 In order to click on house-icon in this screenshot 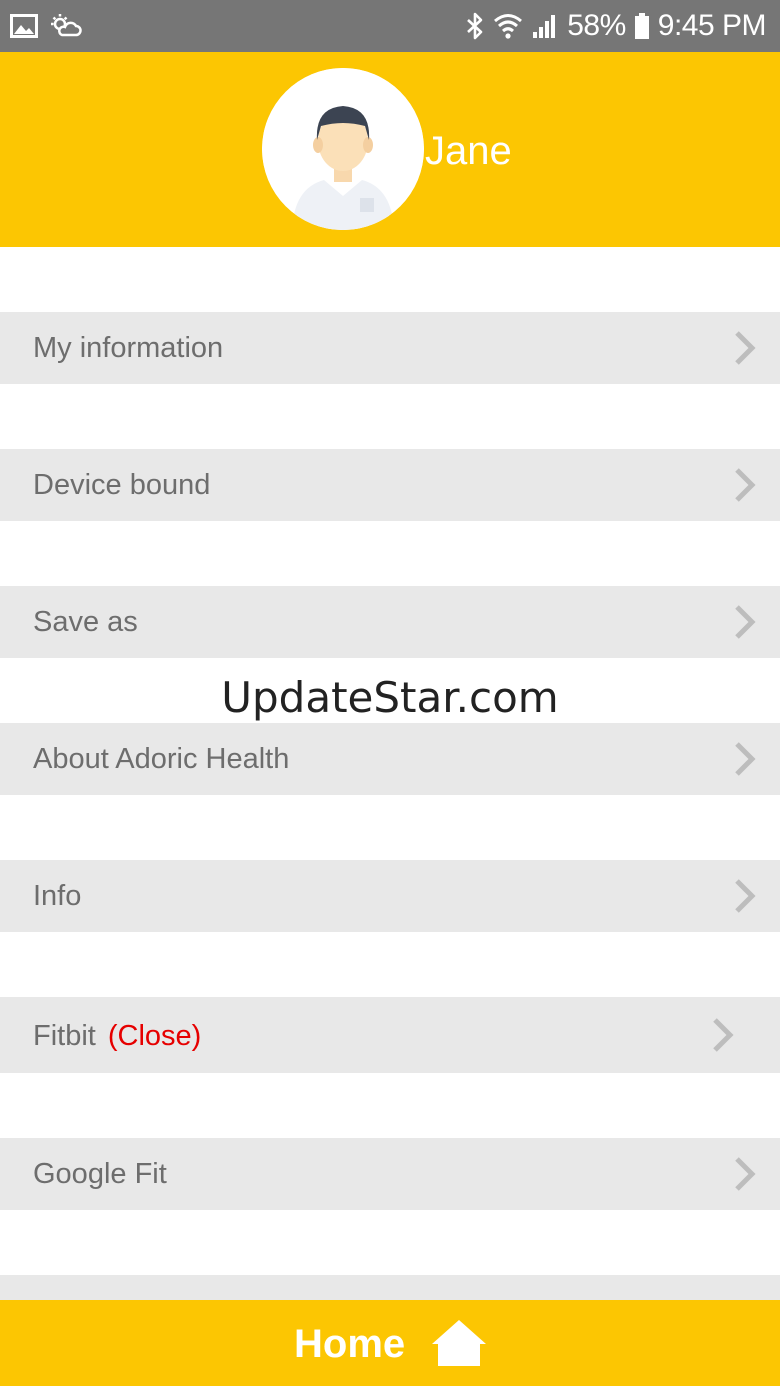, I will do `click(459, 1343)`.